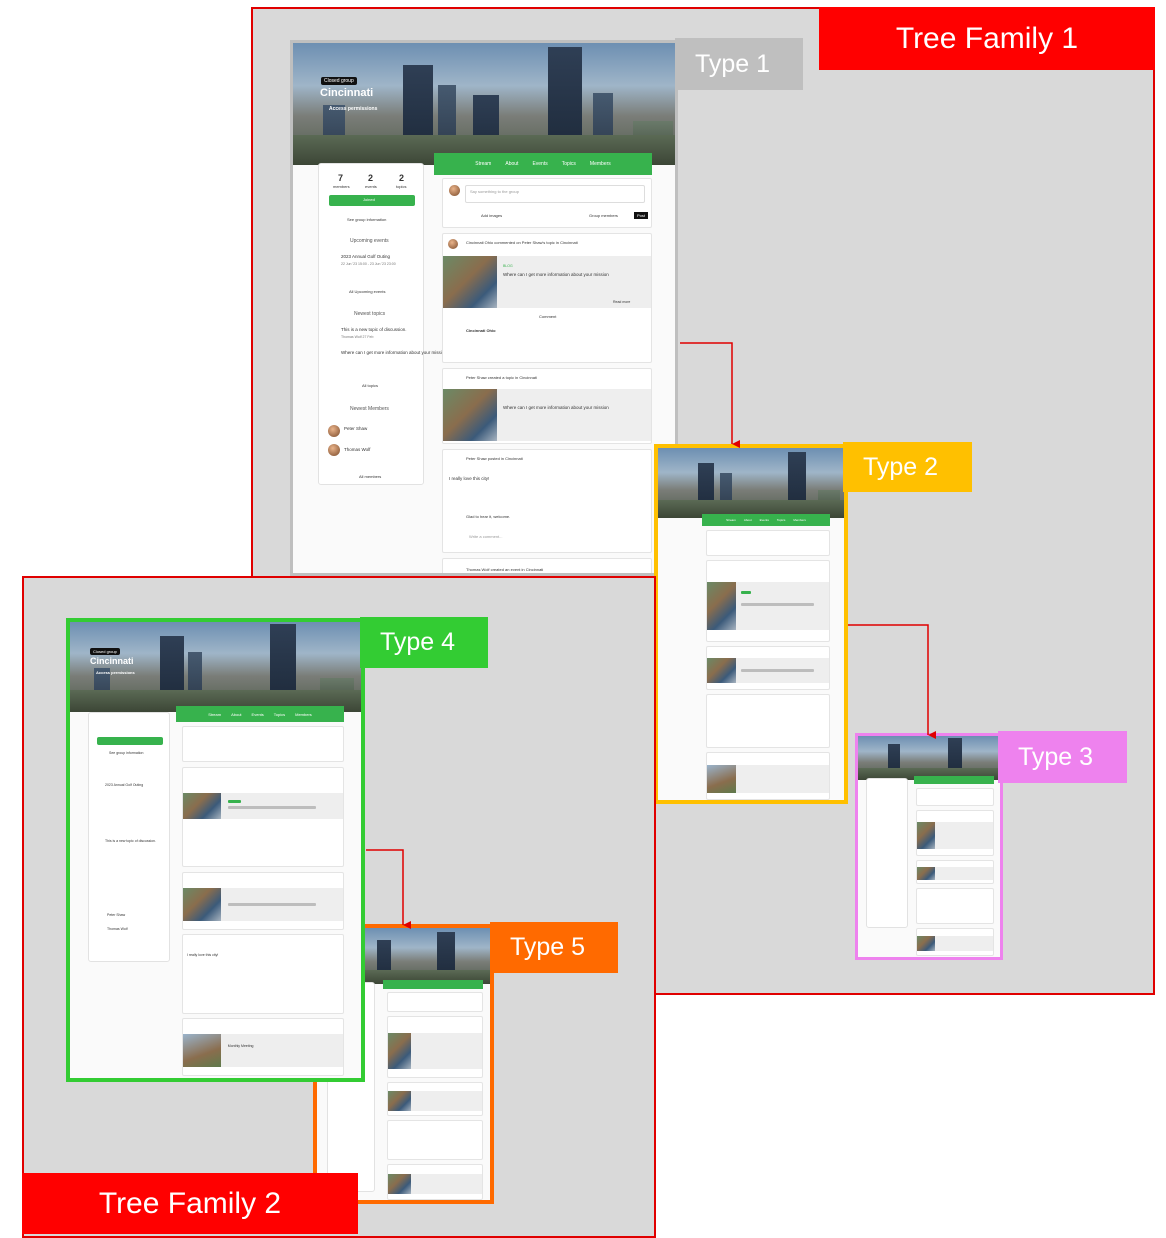  What do you see at coordinates (706, 393) in the screenshot?
I see `arrow-type1-to-type2` at bounding box center [706, 393].